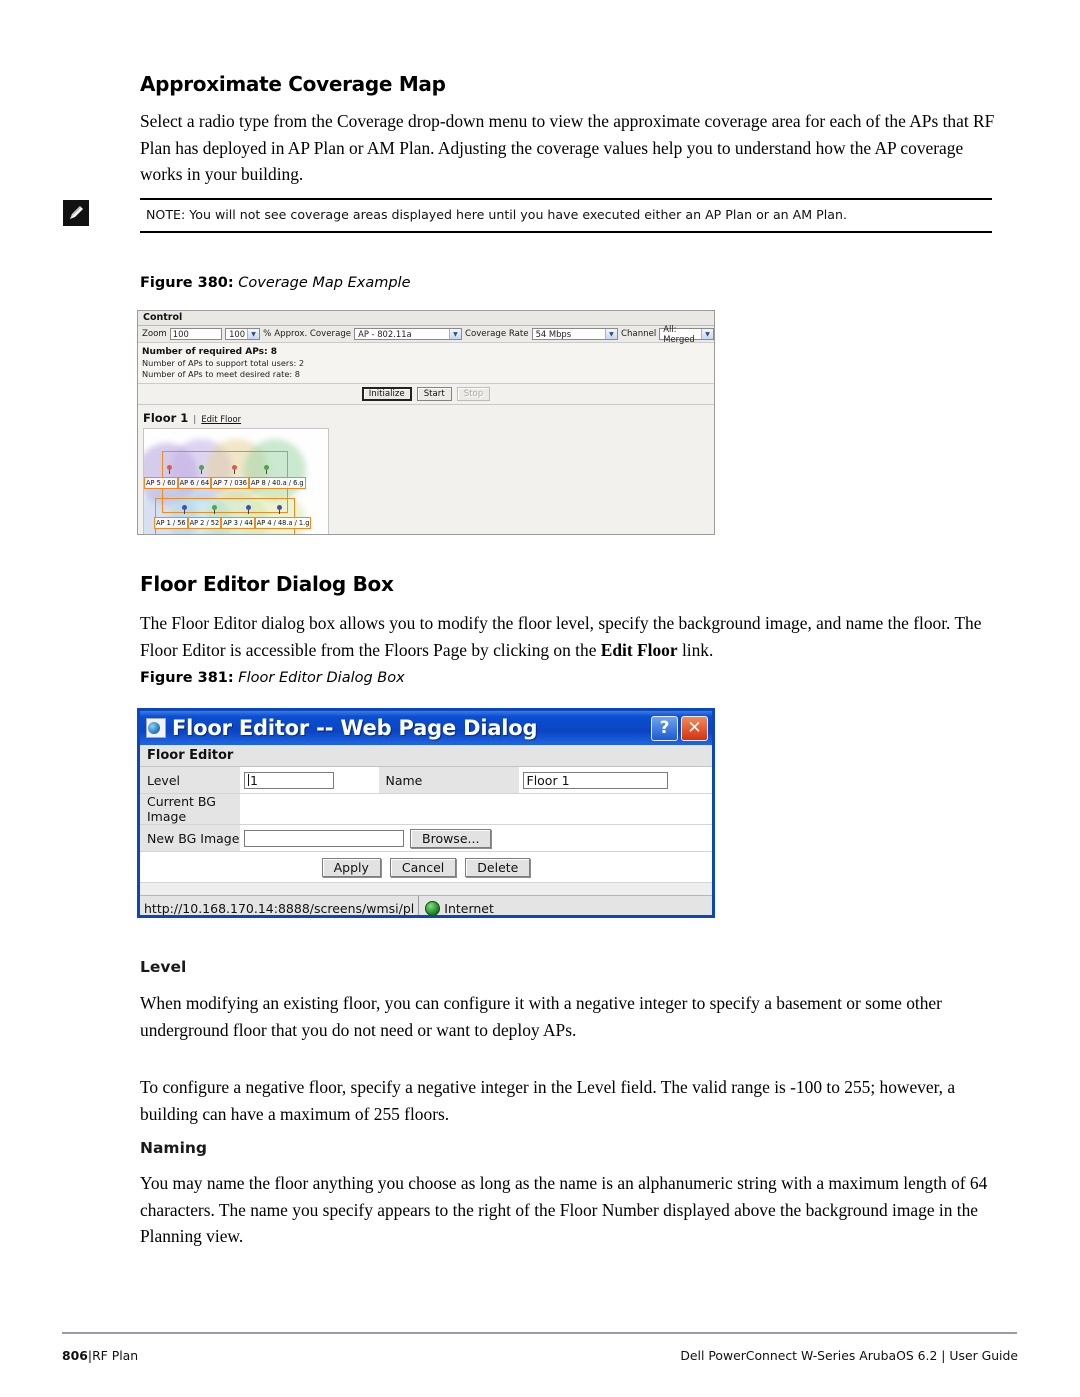  Describe the element at coordinates (293, 84) in the screenshot. I see `heading-approximate-coverage-map: Approximate Coverage Map` at that location.